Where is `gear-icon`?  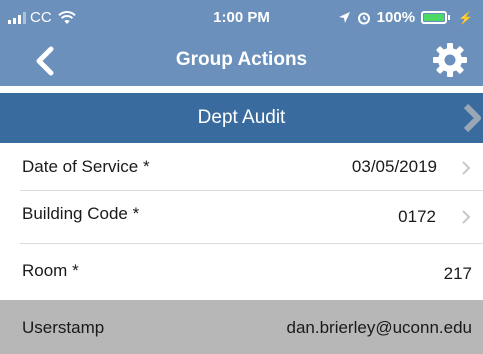
gear-icon is located at coordinates (450, 60).